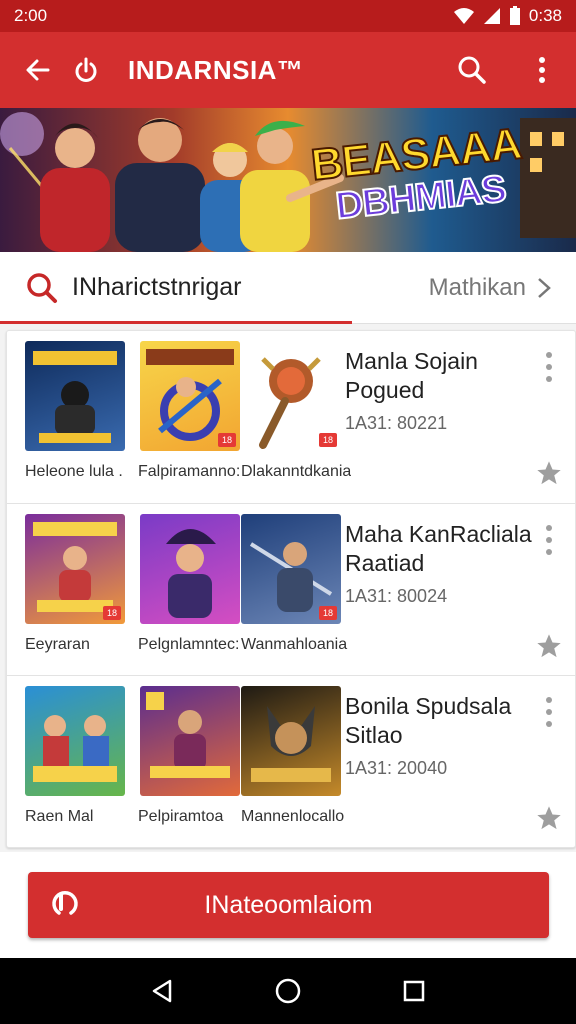 This screenshot has height=1024, width=576. What do you see at coordinates (477, 288) in the screenshot?
I see `search-more-link: Mathikan` at bounding box center [477, 288].